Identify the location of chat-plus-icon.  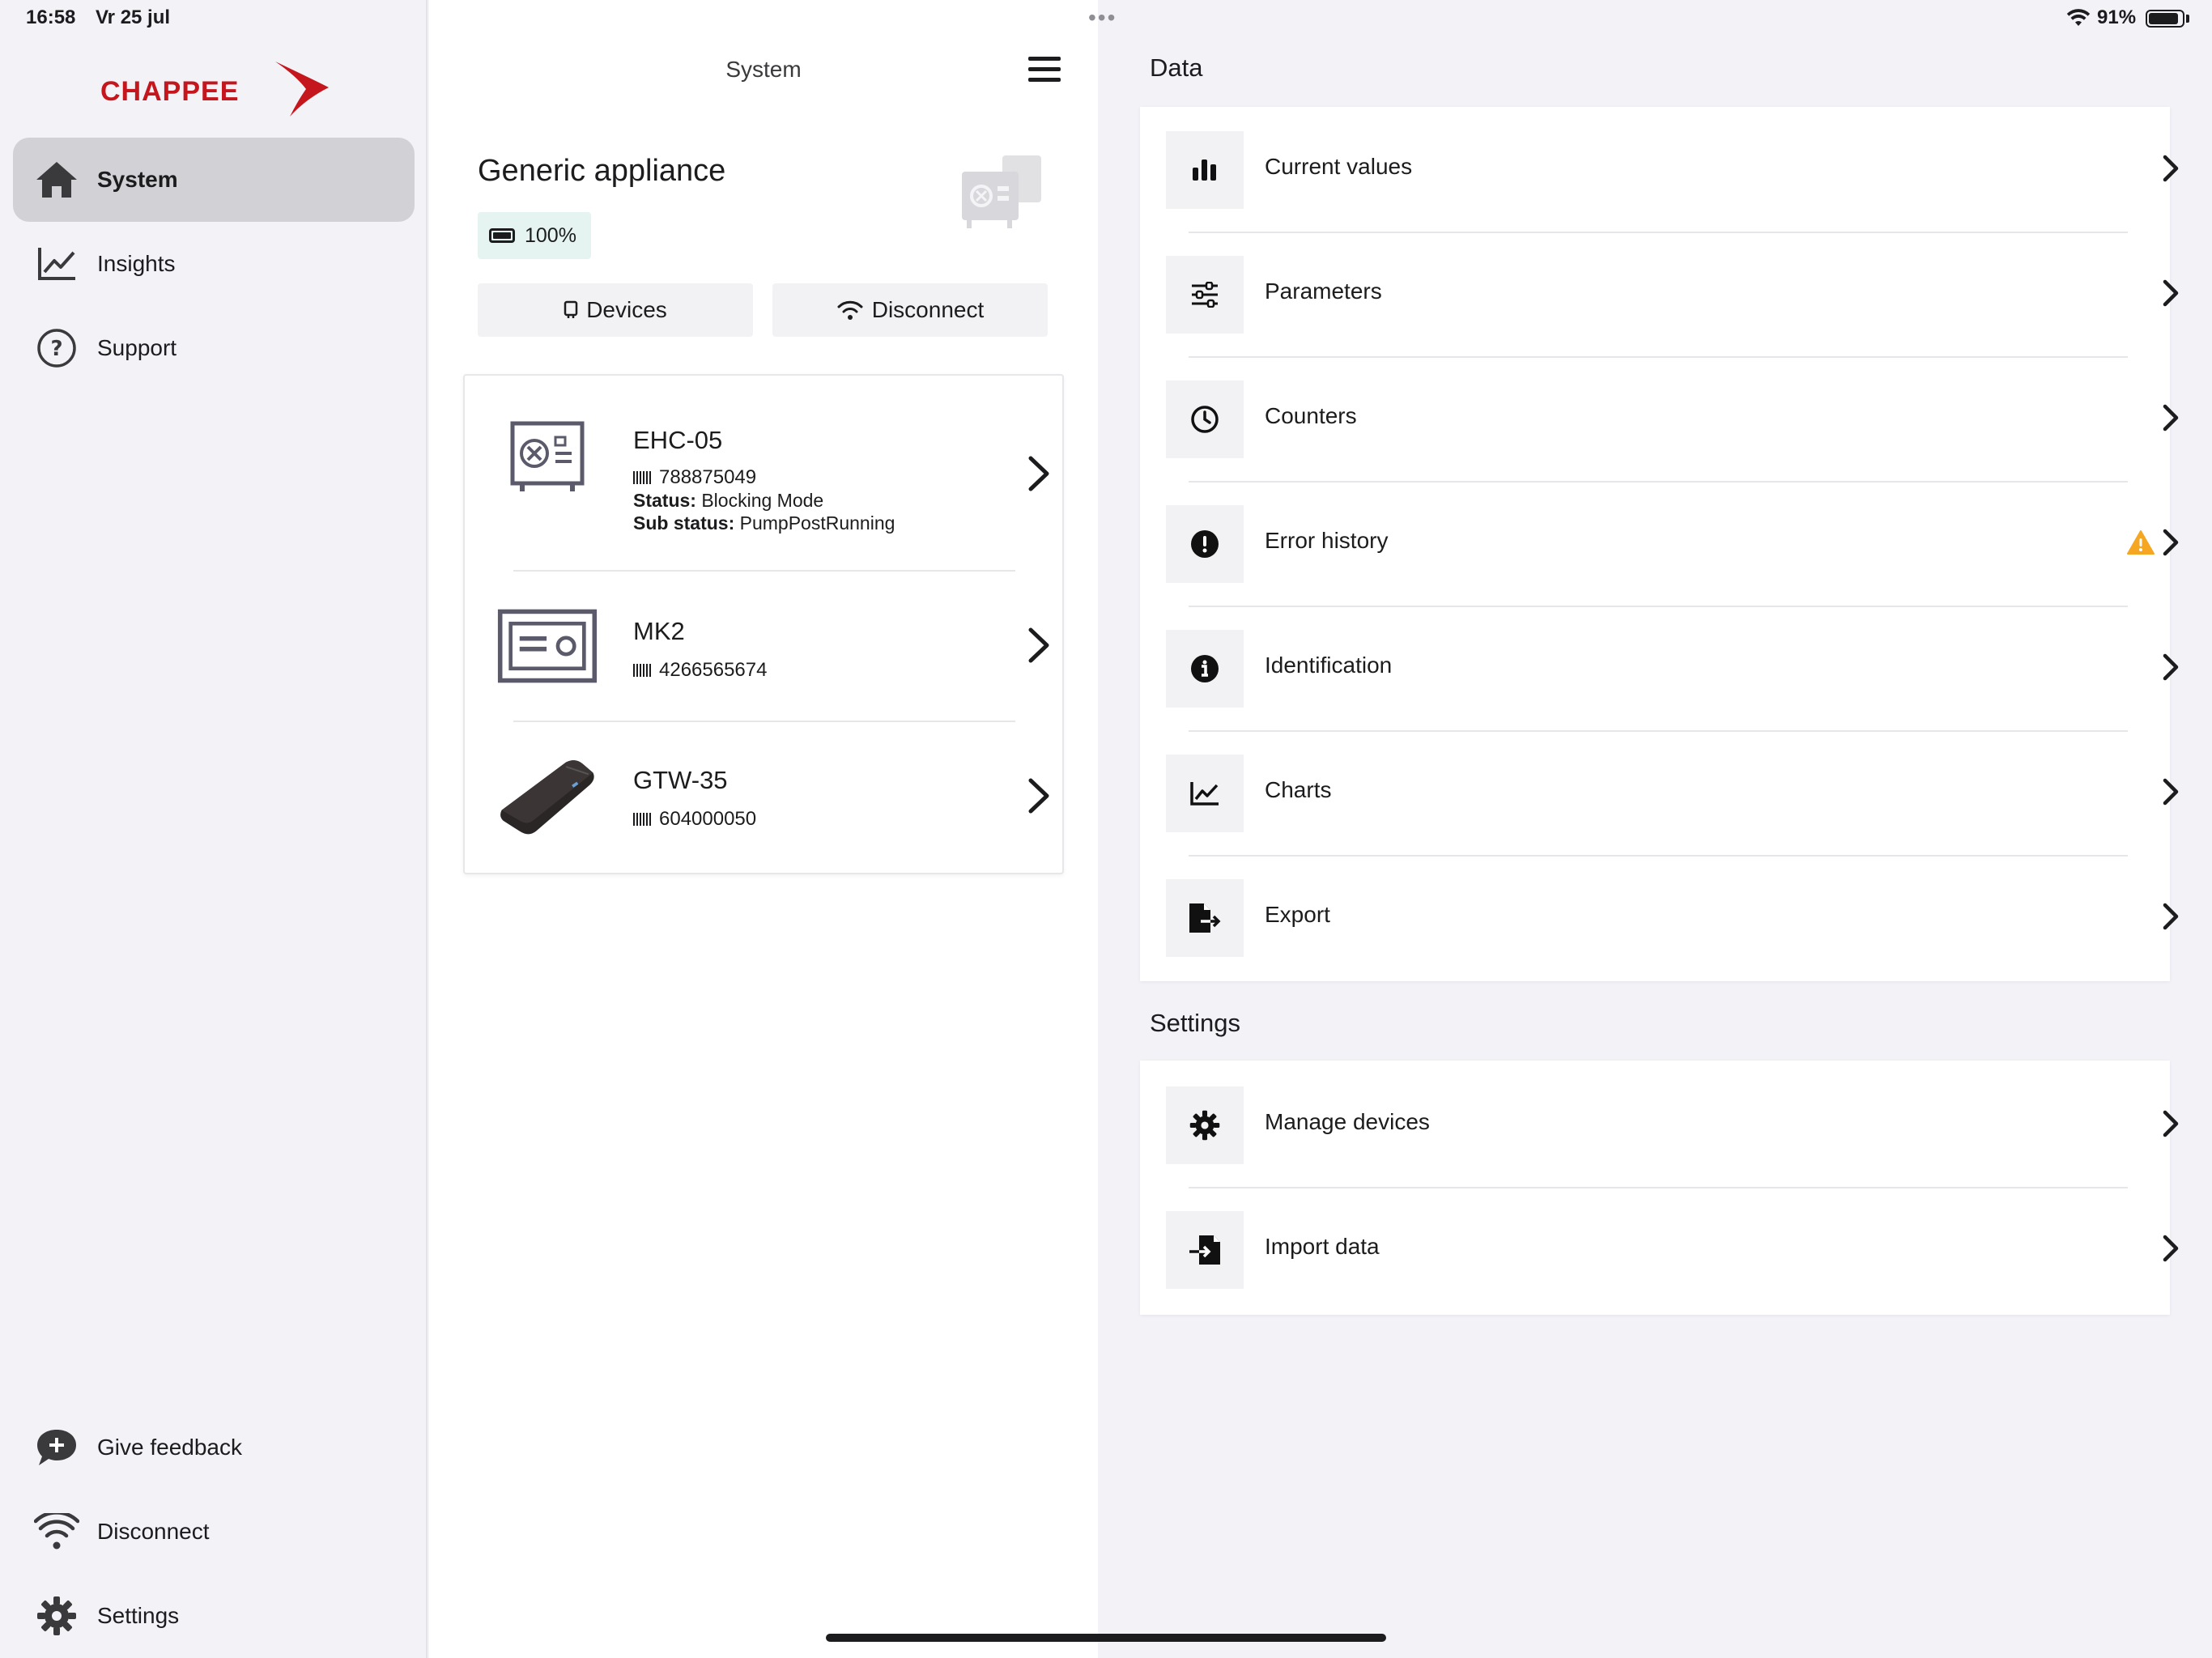
(56, 1447).